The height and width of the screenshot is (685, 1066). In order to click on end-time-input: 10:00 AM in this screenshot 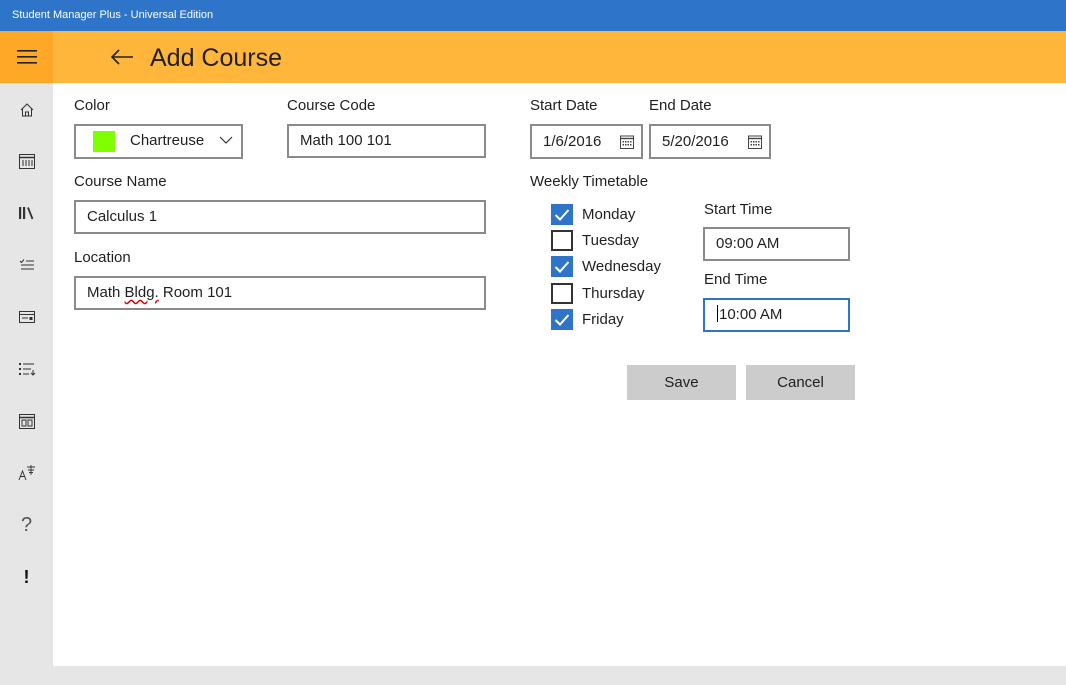, I will do `click(776, 315)`.